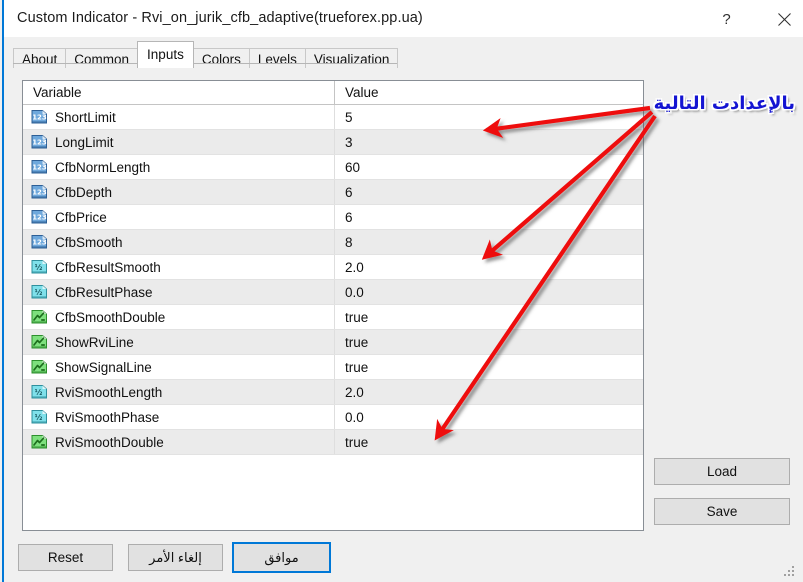 The width and height of the screenshot is (803, 582). I want to click on dialog-footer: Reset إلغاء الأمر موافق, so click(401, 557).